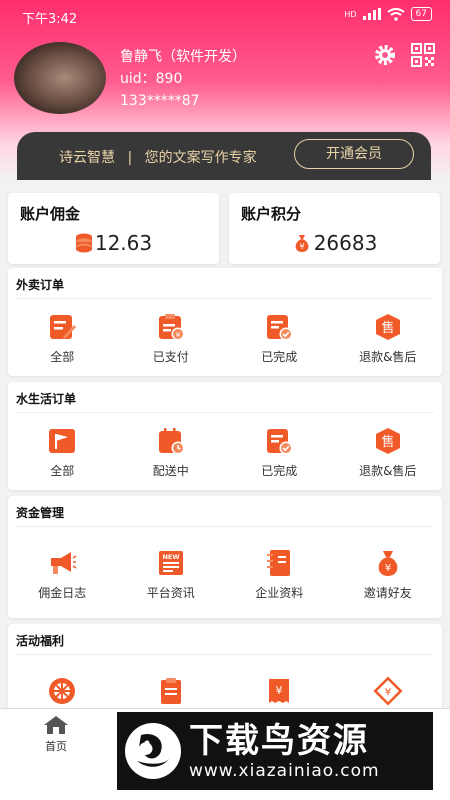 The height and width of the screenshot is (800, 450). Describe the element at coordinates (171, 327) in the screenshot. I see `paid-order-icon: ¥` at that location.